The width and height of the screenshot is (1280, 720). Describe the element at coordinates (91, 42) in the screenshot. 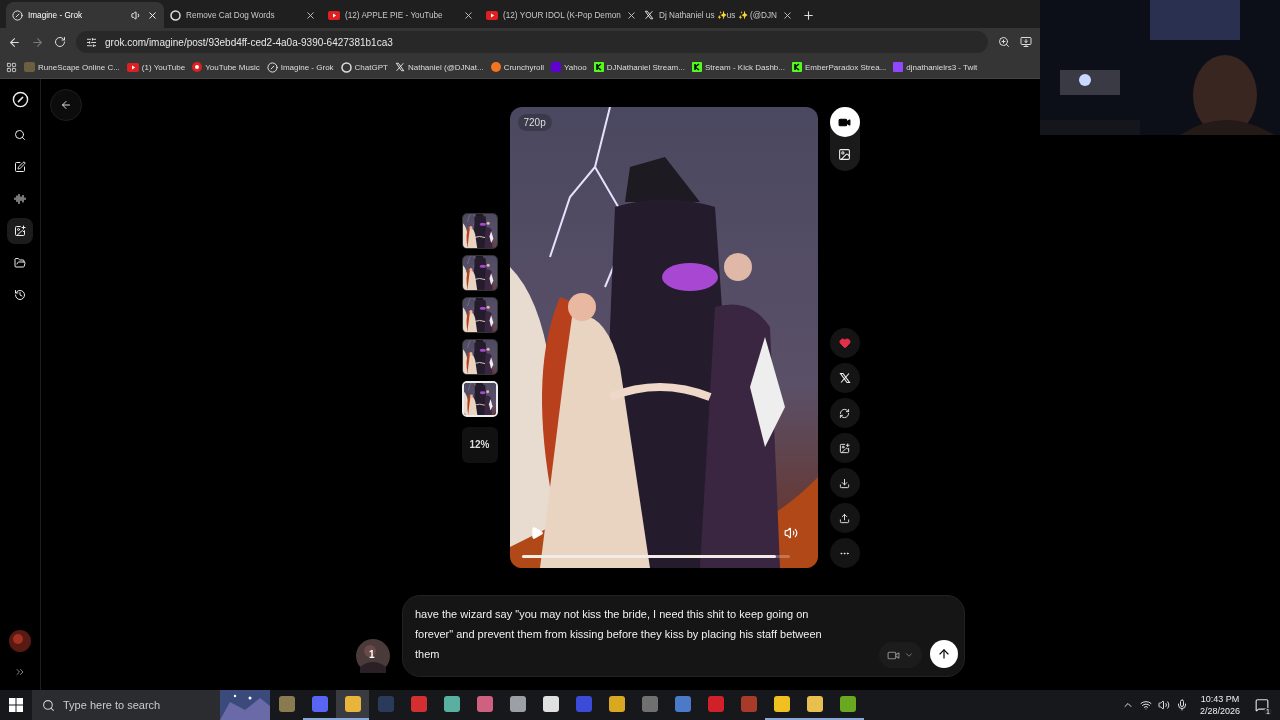

I see `site-settings-icon` at that location.